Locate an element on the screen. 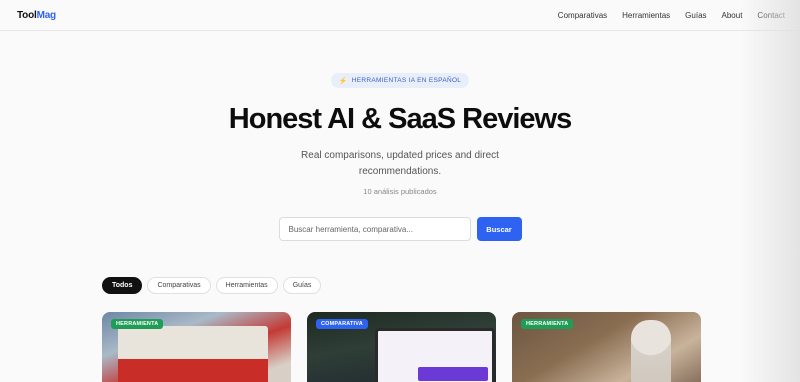 Image resolution: width=800 pixels, height=382 pixels. badge-label: HERRAMIENTAS IA EN ESPAÑOL is located at coordinates (406, 80).